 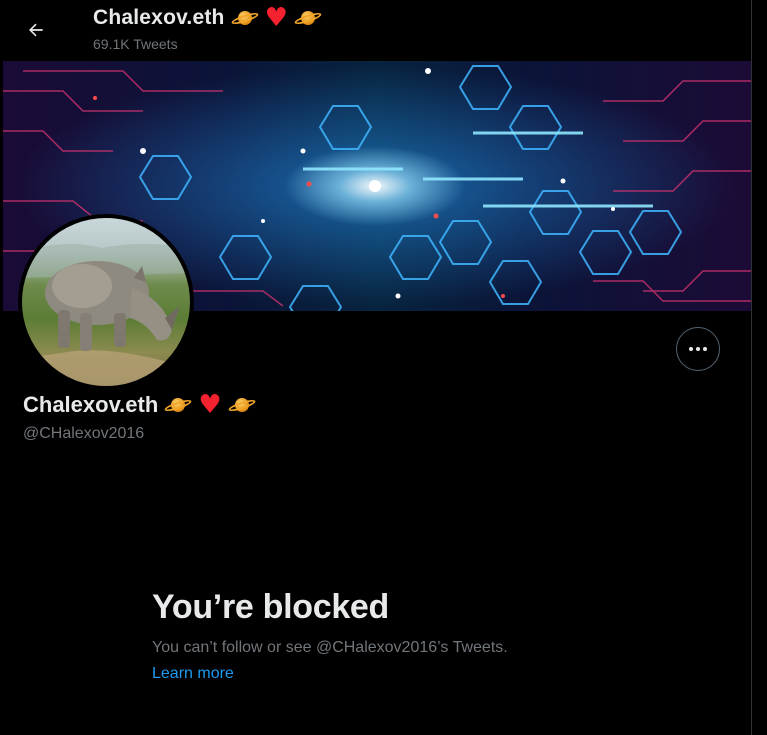 I want to click on arrow-left-icon, so click(x=36, y=30).